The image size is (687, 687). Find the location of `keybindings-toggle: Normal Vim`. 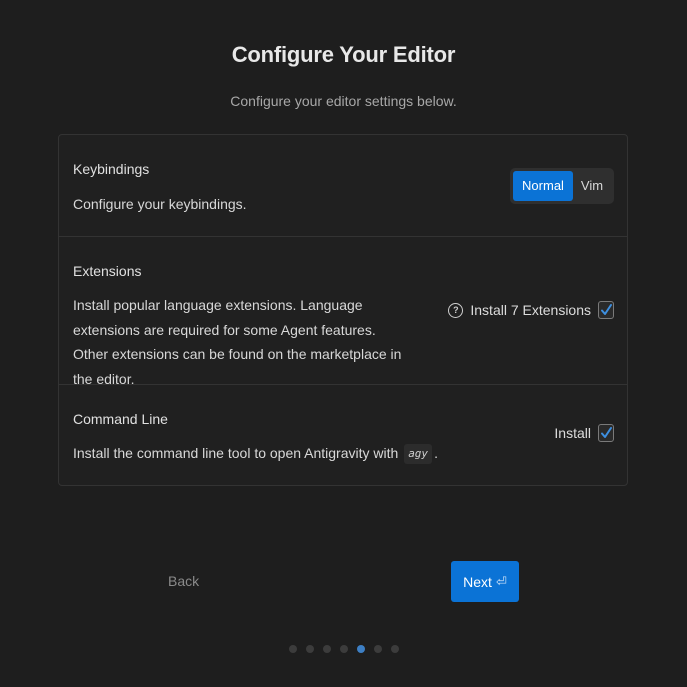

keybindings-toggle: Normal Vim is located at coordinates (562, 186).